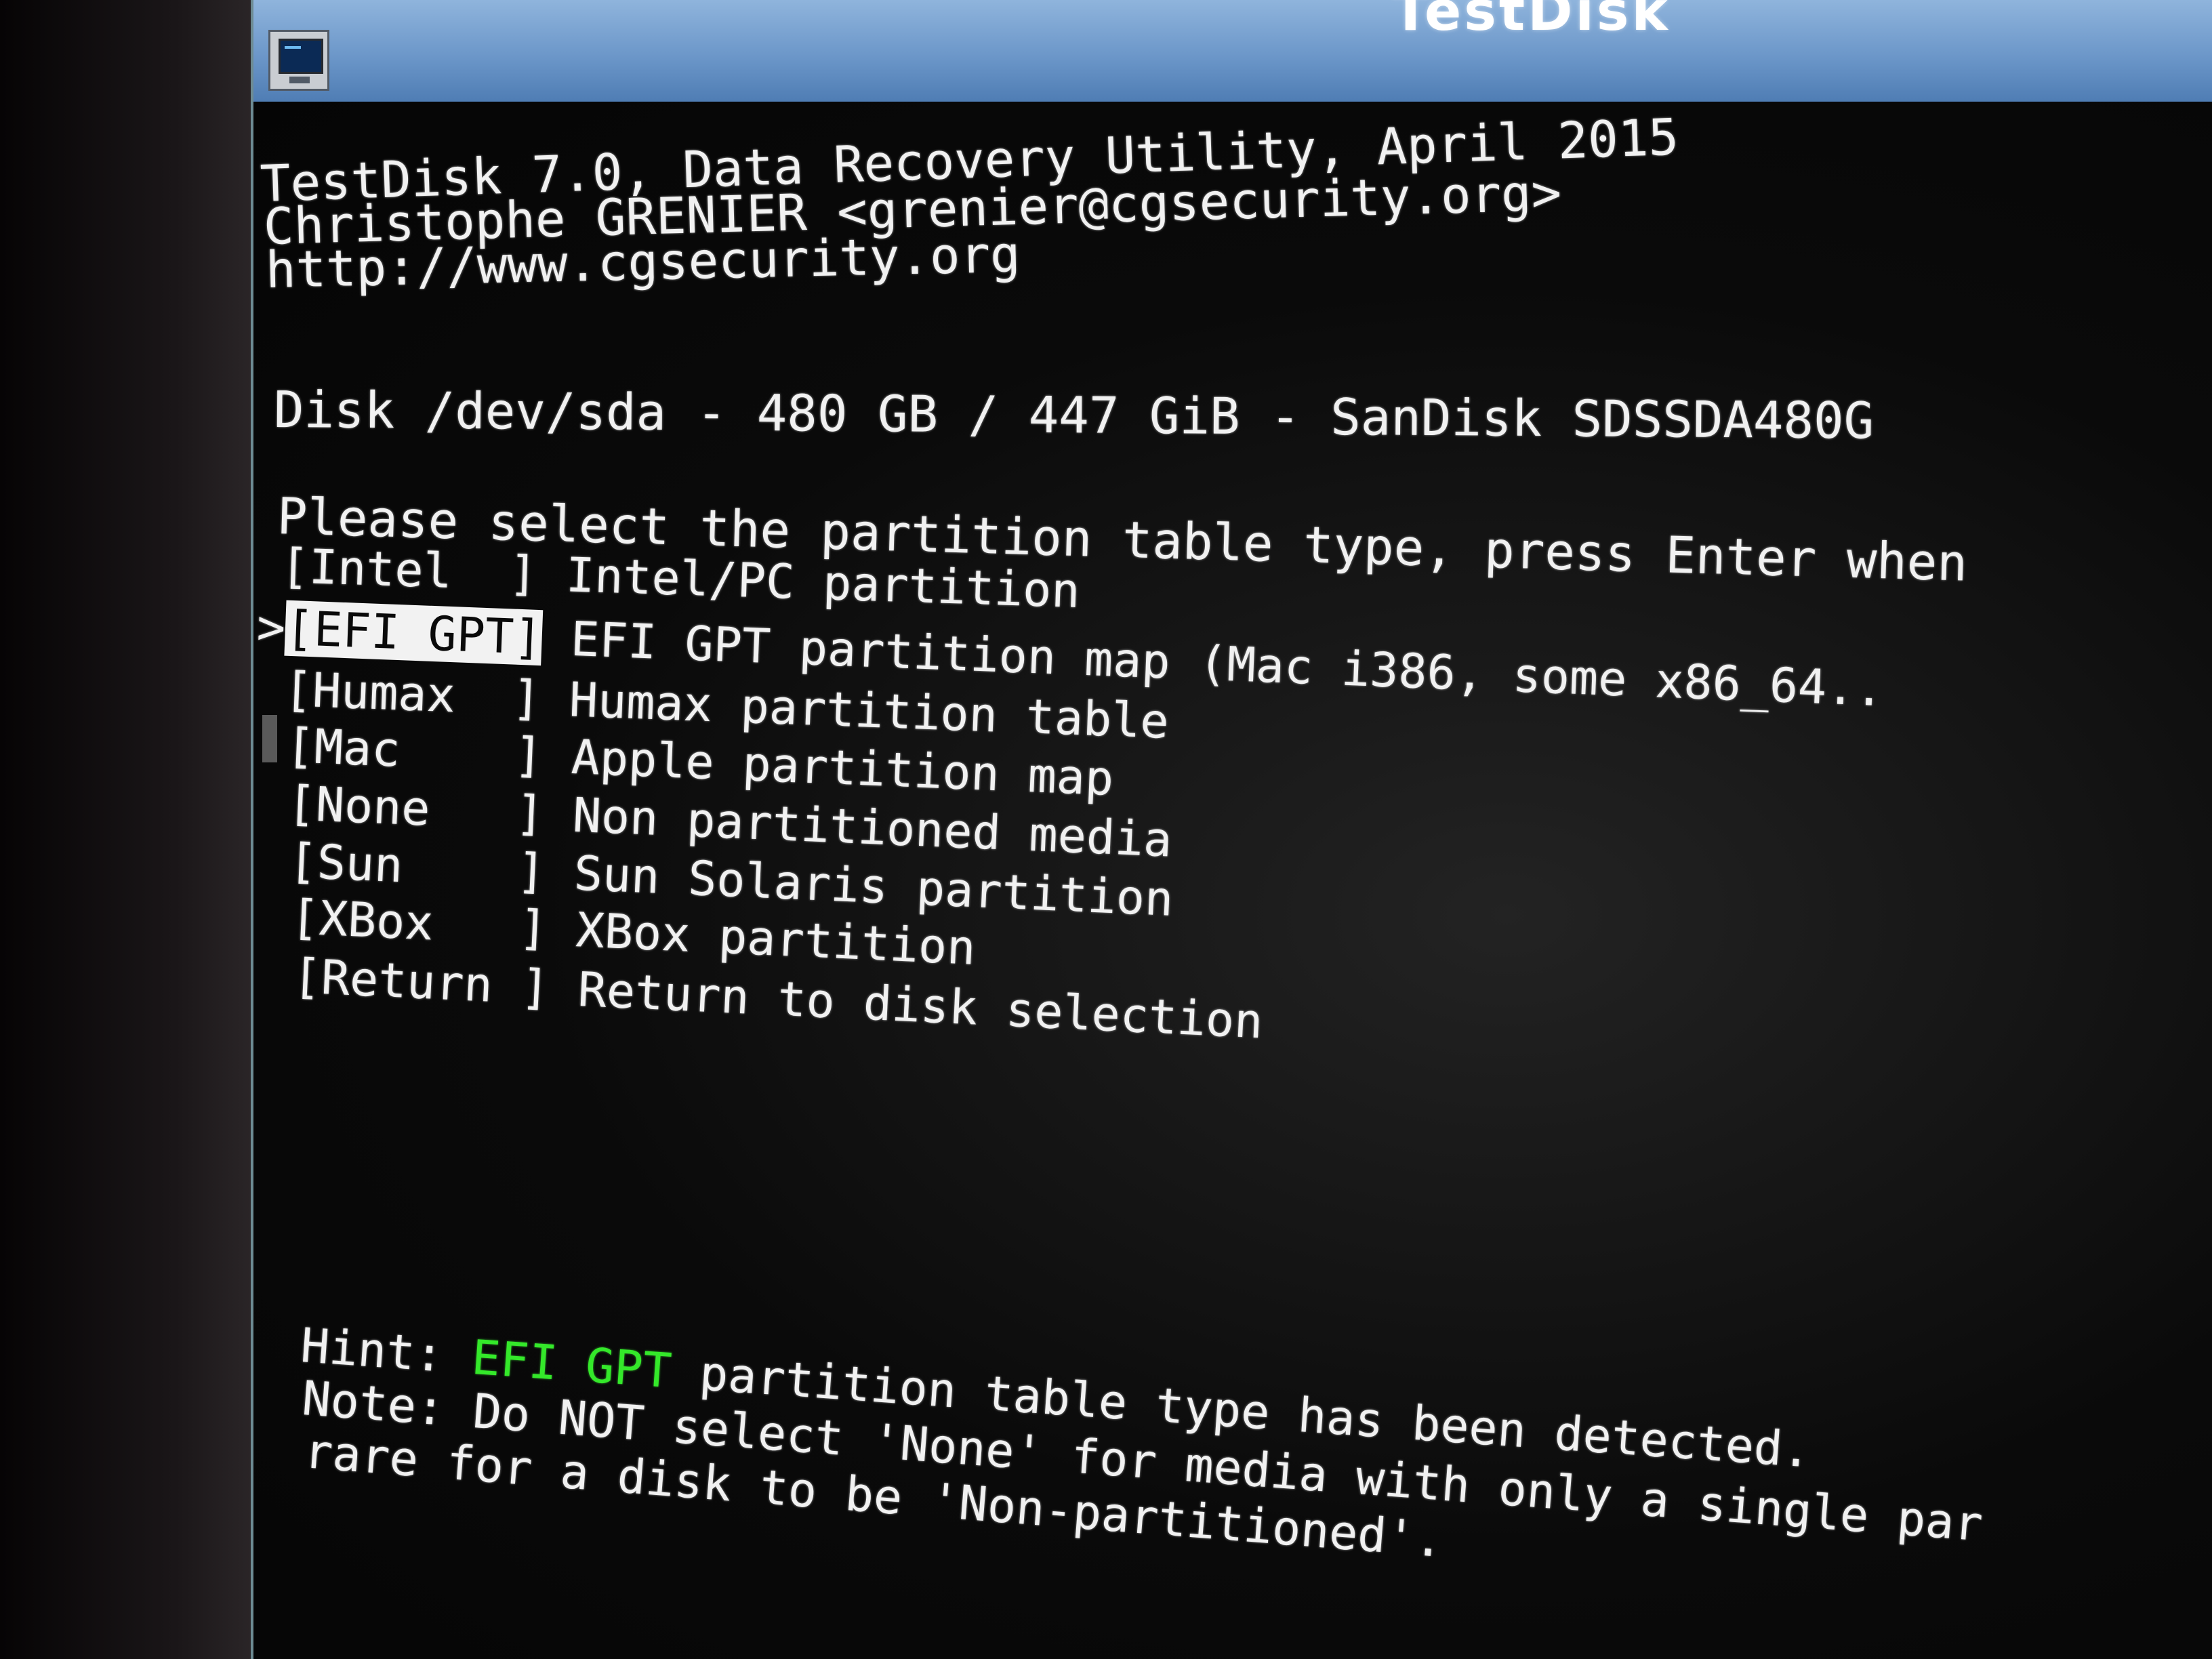 Image resolution: width=2212 pixels, height=1659 pixels. I want to click on menu-item-tag-selected: [EFI GPT], so click(414, 633).